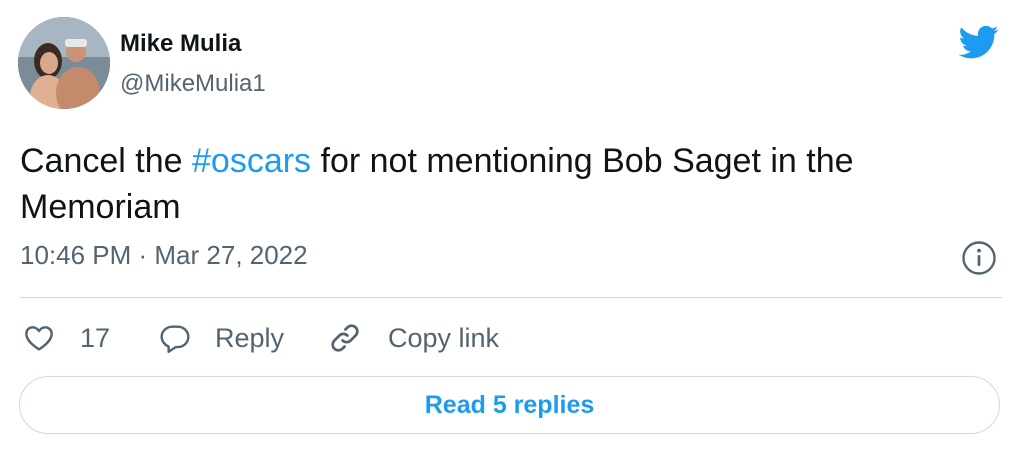 Image resolution: width=1024 pixels, height=463 pixels. What do you see at coordinates (345, 338) in the screenshot?
I see `link-icon` at bounding box center [345, 338].